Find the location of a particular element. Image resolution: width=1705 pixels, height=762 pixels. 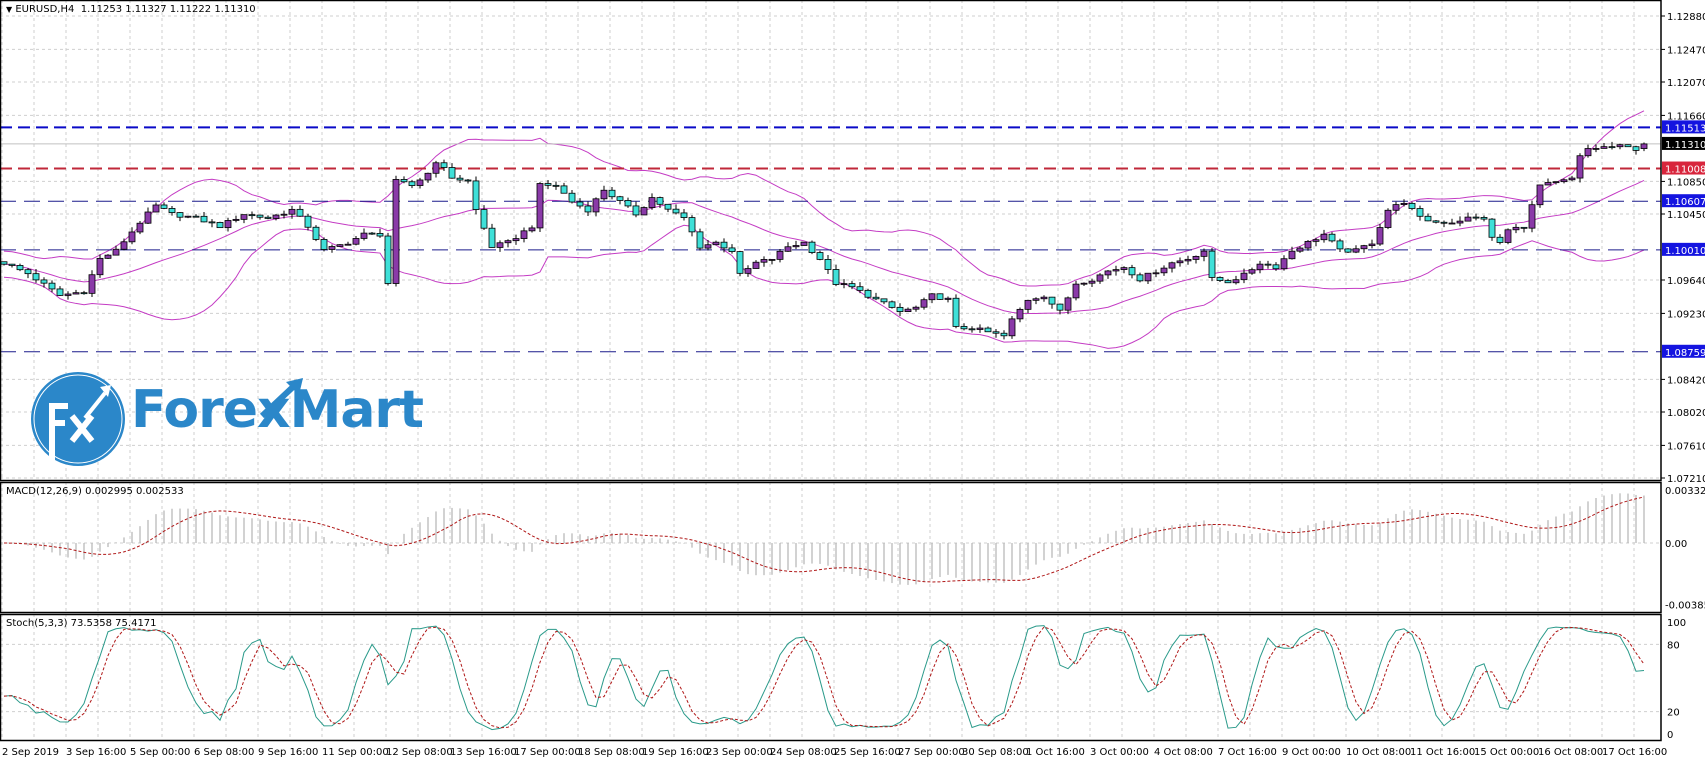

time-label: 24 Sep 08:00 is located at coordinates (803, 752).